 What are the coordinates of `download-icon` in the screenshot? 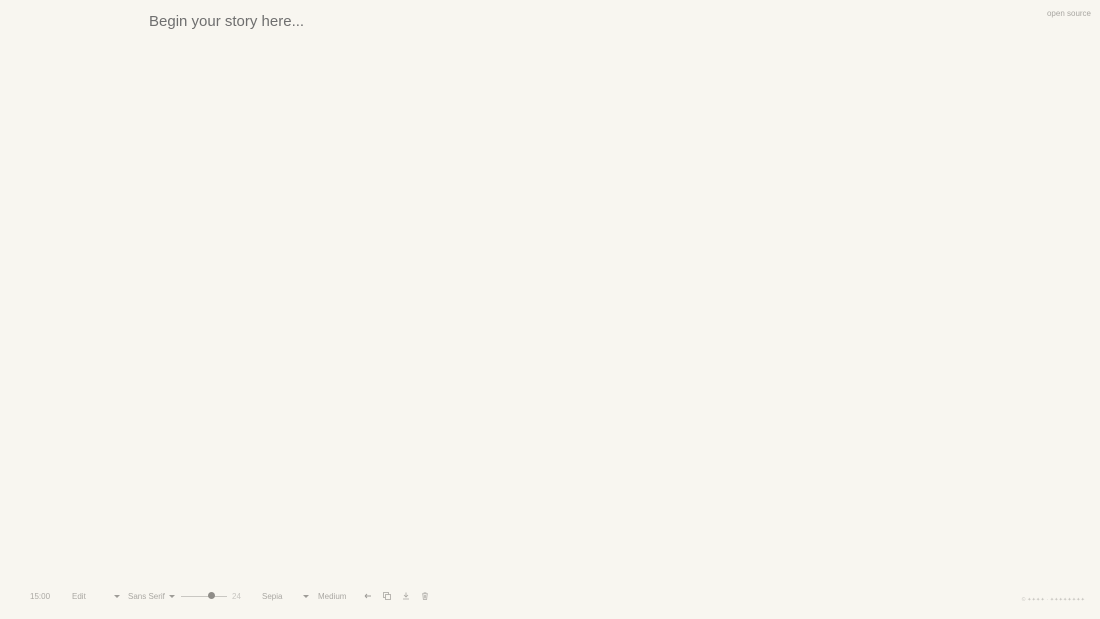 It's located at (406, 596).